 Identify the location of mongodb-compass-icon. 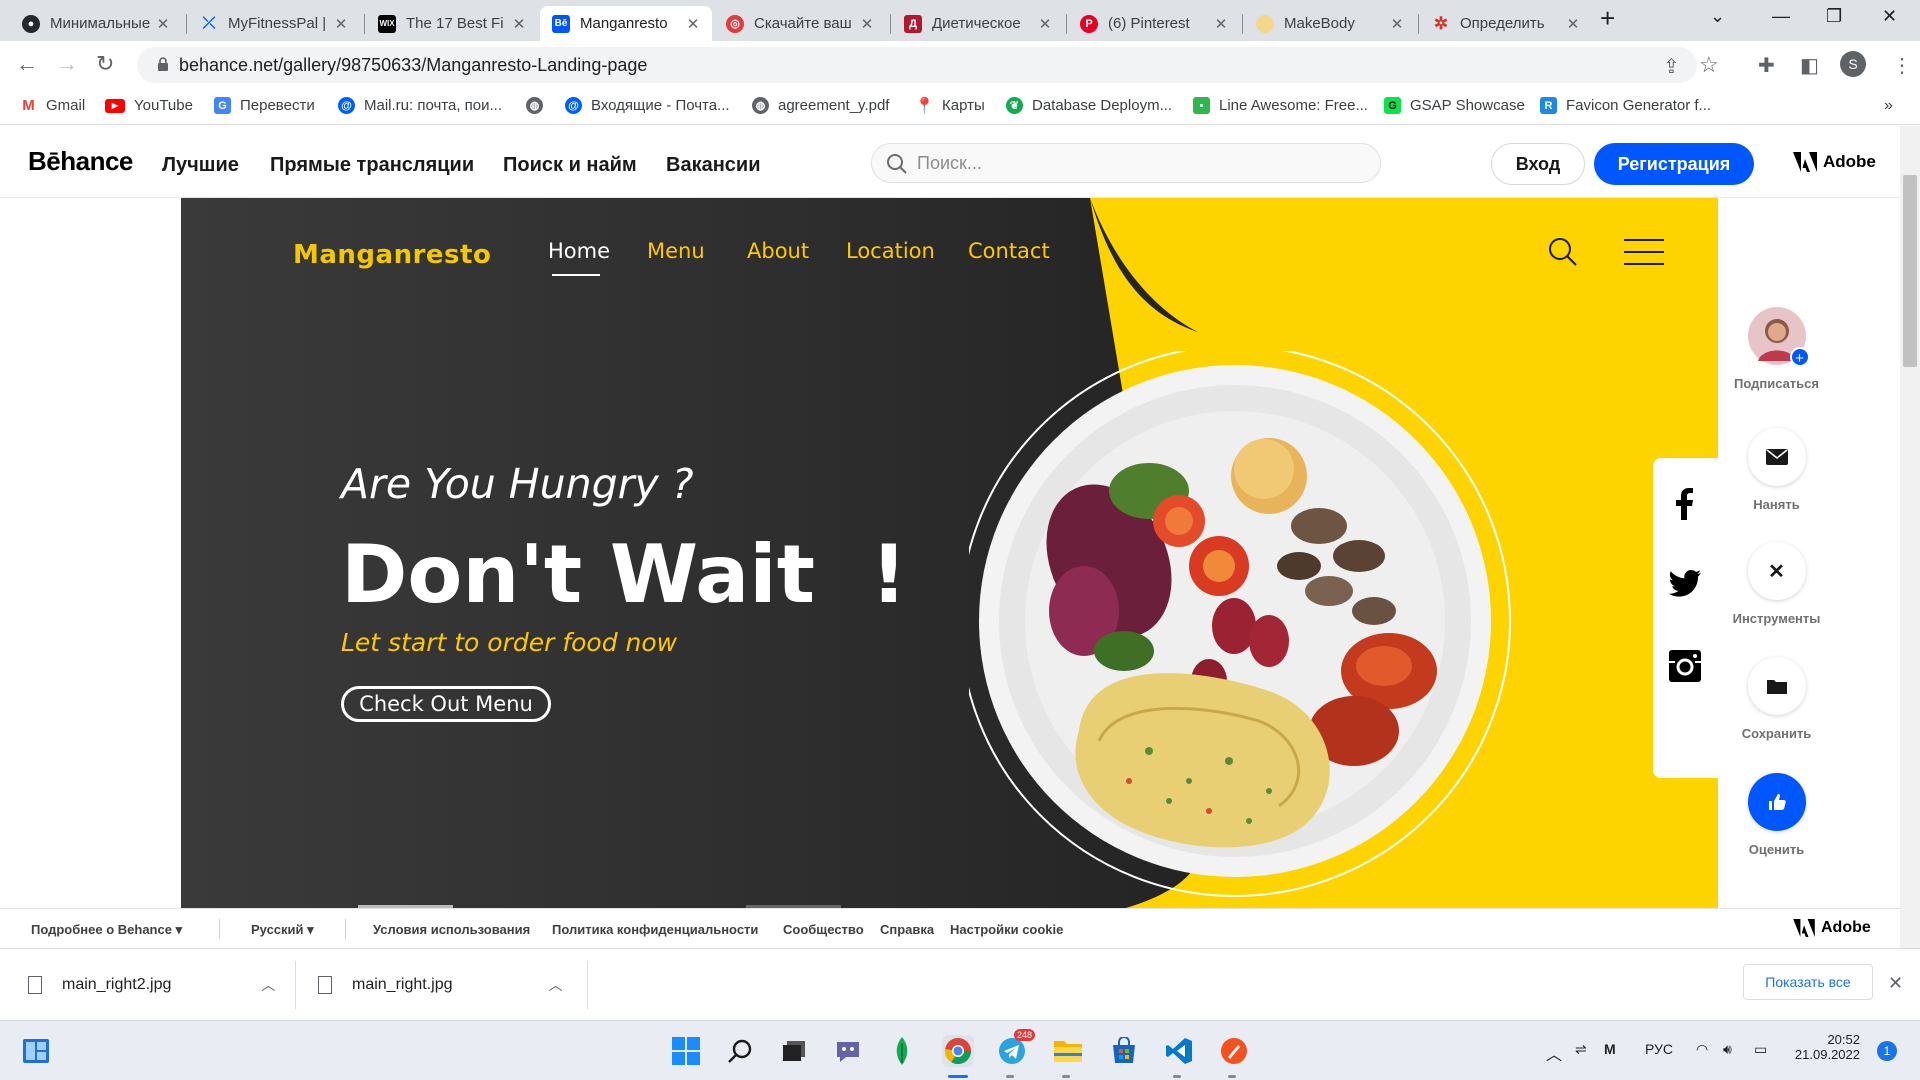
(902, 1051).